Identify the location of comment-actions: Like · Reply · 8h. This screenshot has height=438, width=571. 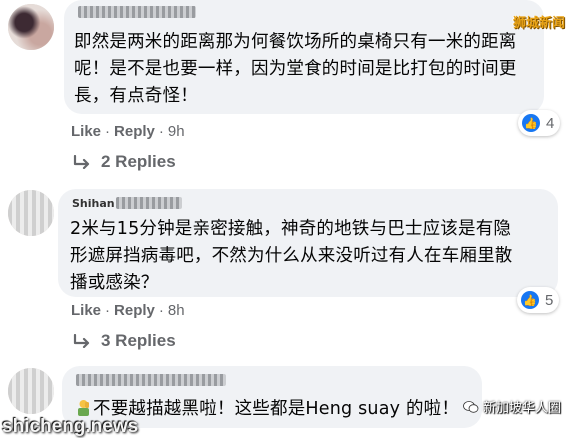
(128, 310).